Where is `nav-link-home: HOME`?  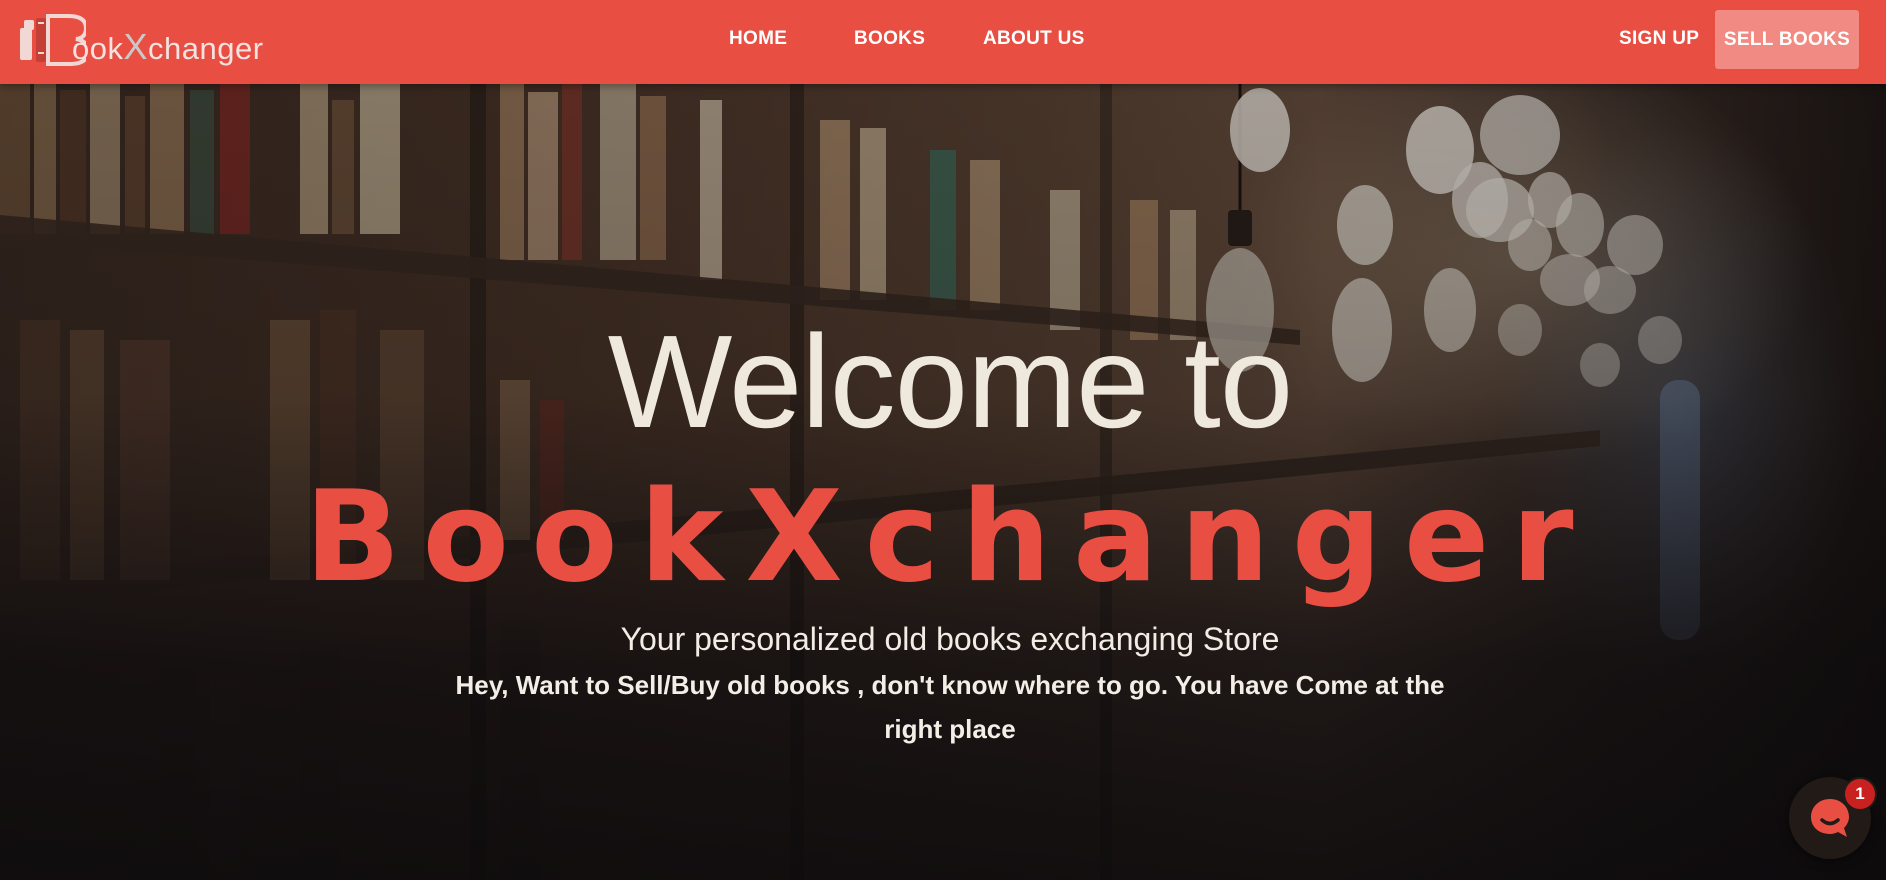 nav-link-home: HOME is located at coordinates (758, 39).